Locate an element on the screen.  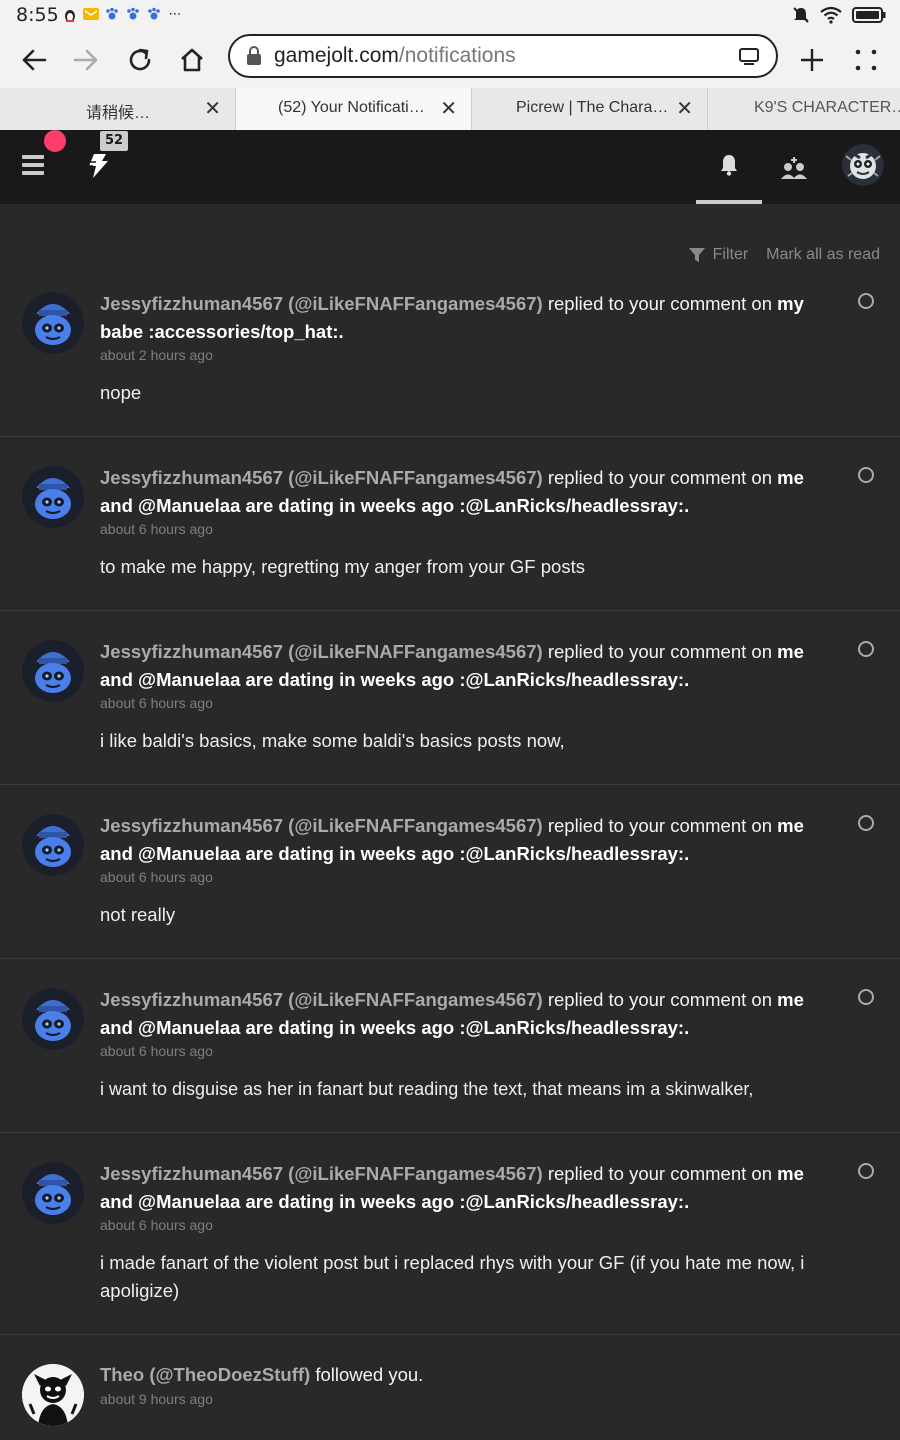
notifications-button is located at coordinates (729, 167).